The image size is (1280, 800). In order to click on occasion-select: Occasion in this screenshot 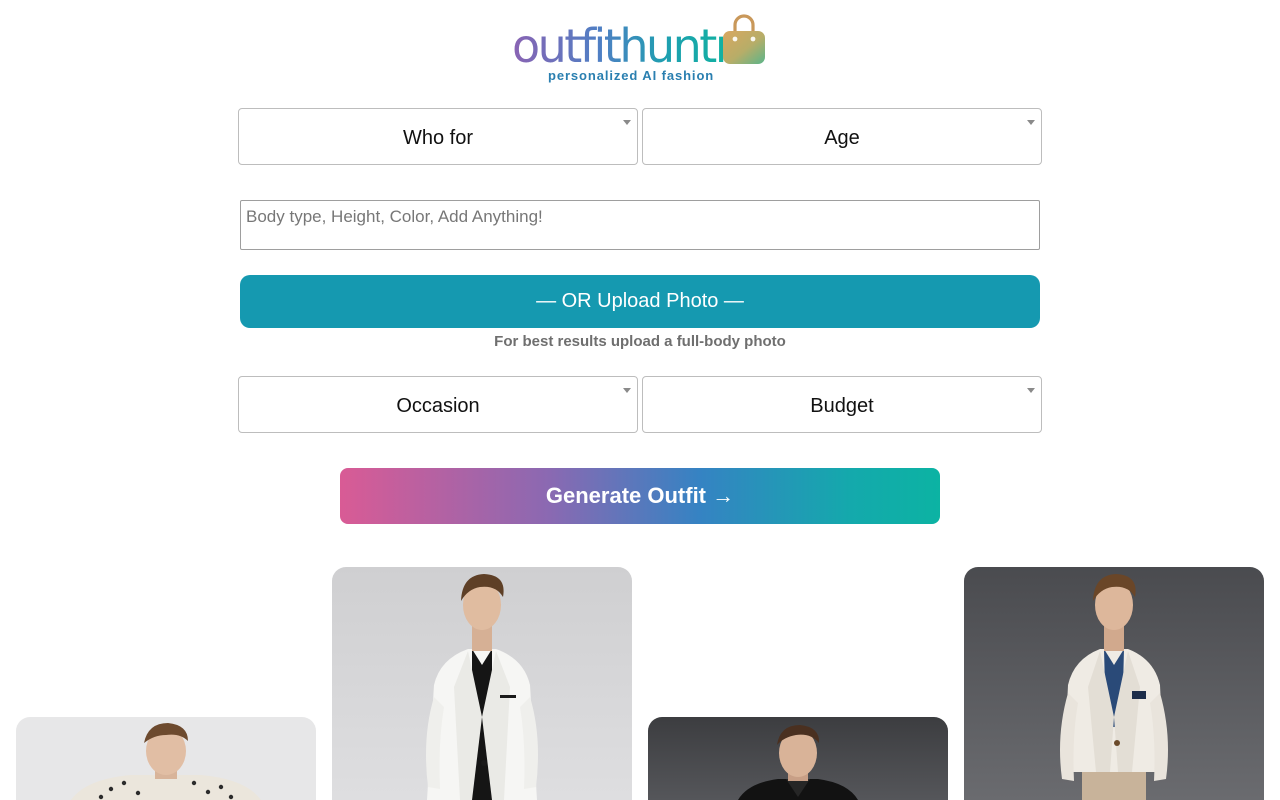, I will do `click(438, 404)`.